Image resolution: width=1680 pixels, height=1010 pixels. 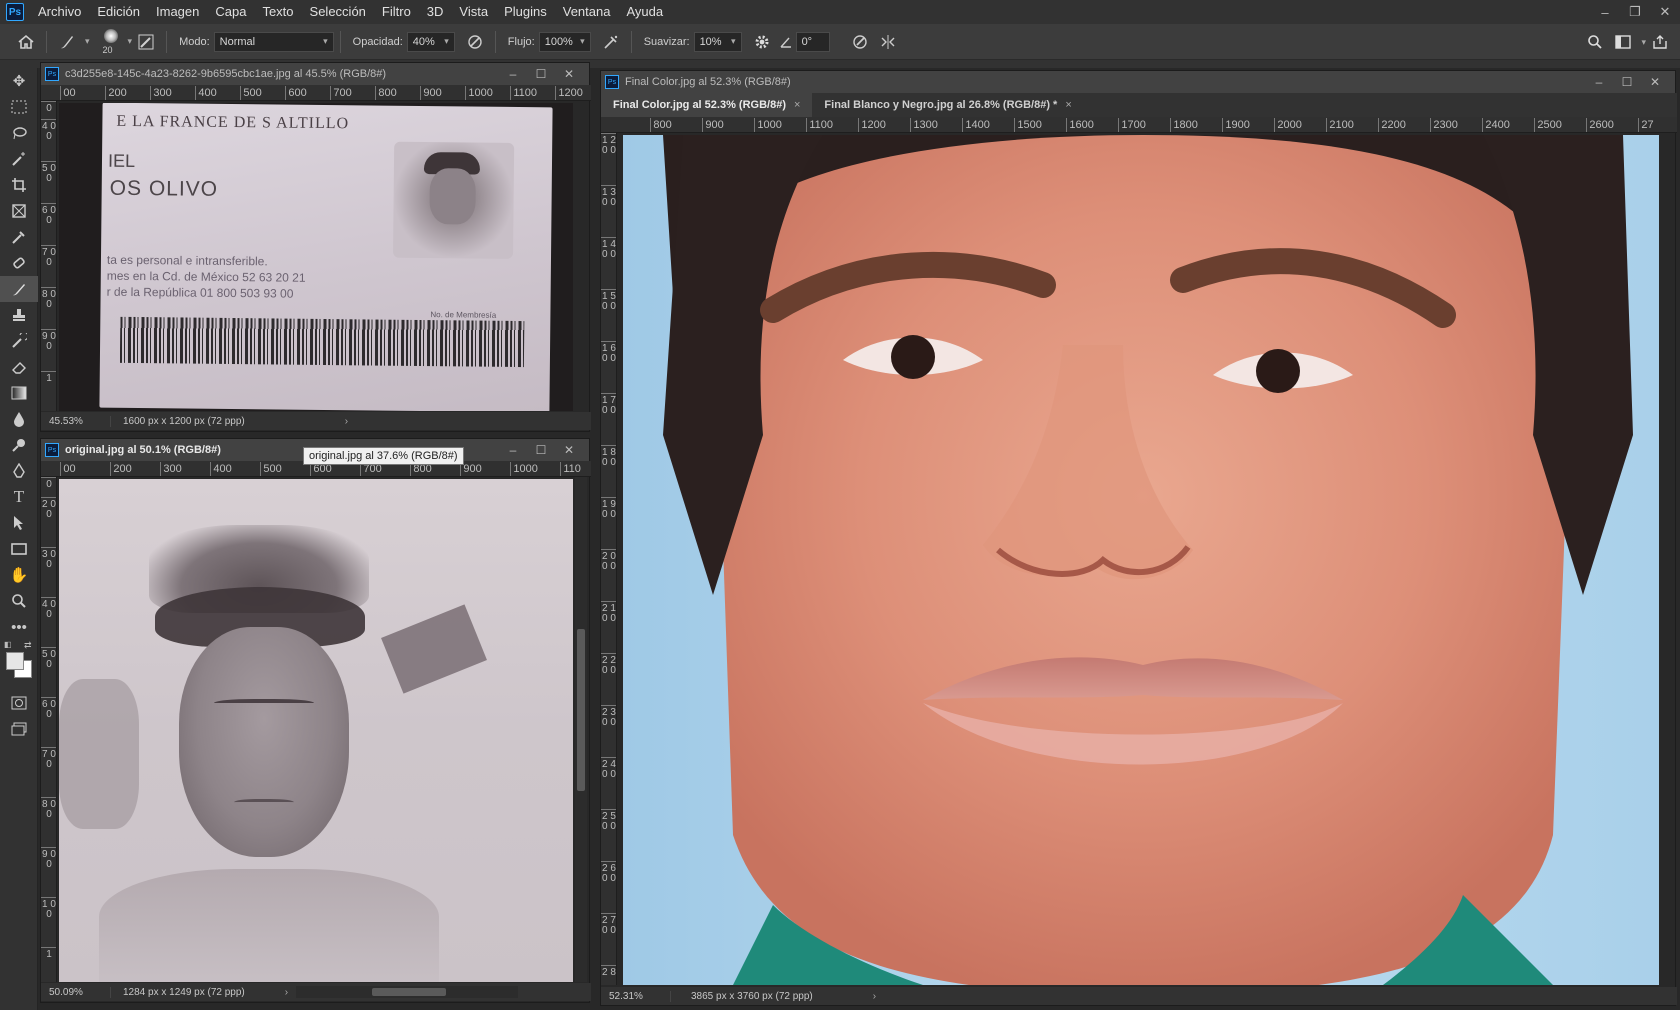 What do you see at coordinates (1623, 42) in the screenshot?
I see `workspace-icon` at bounding box center [1623, 42].